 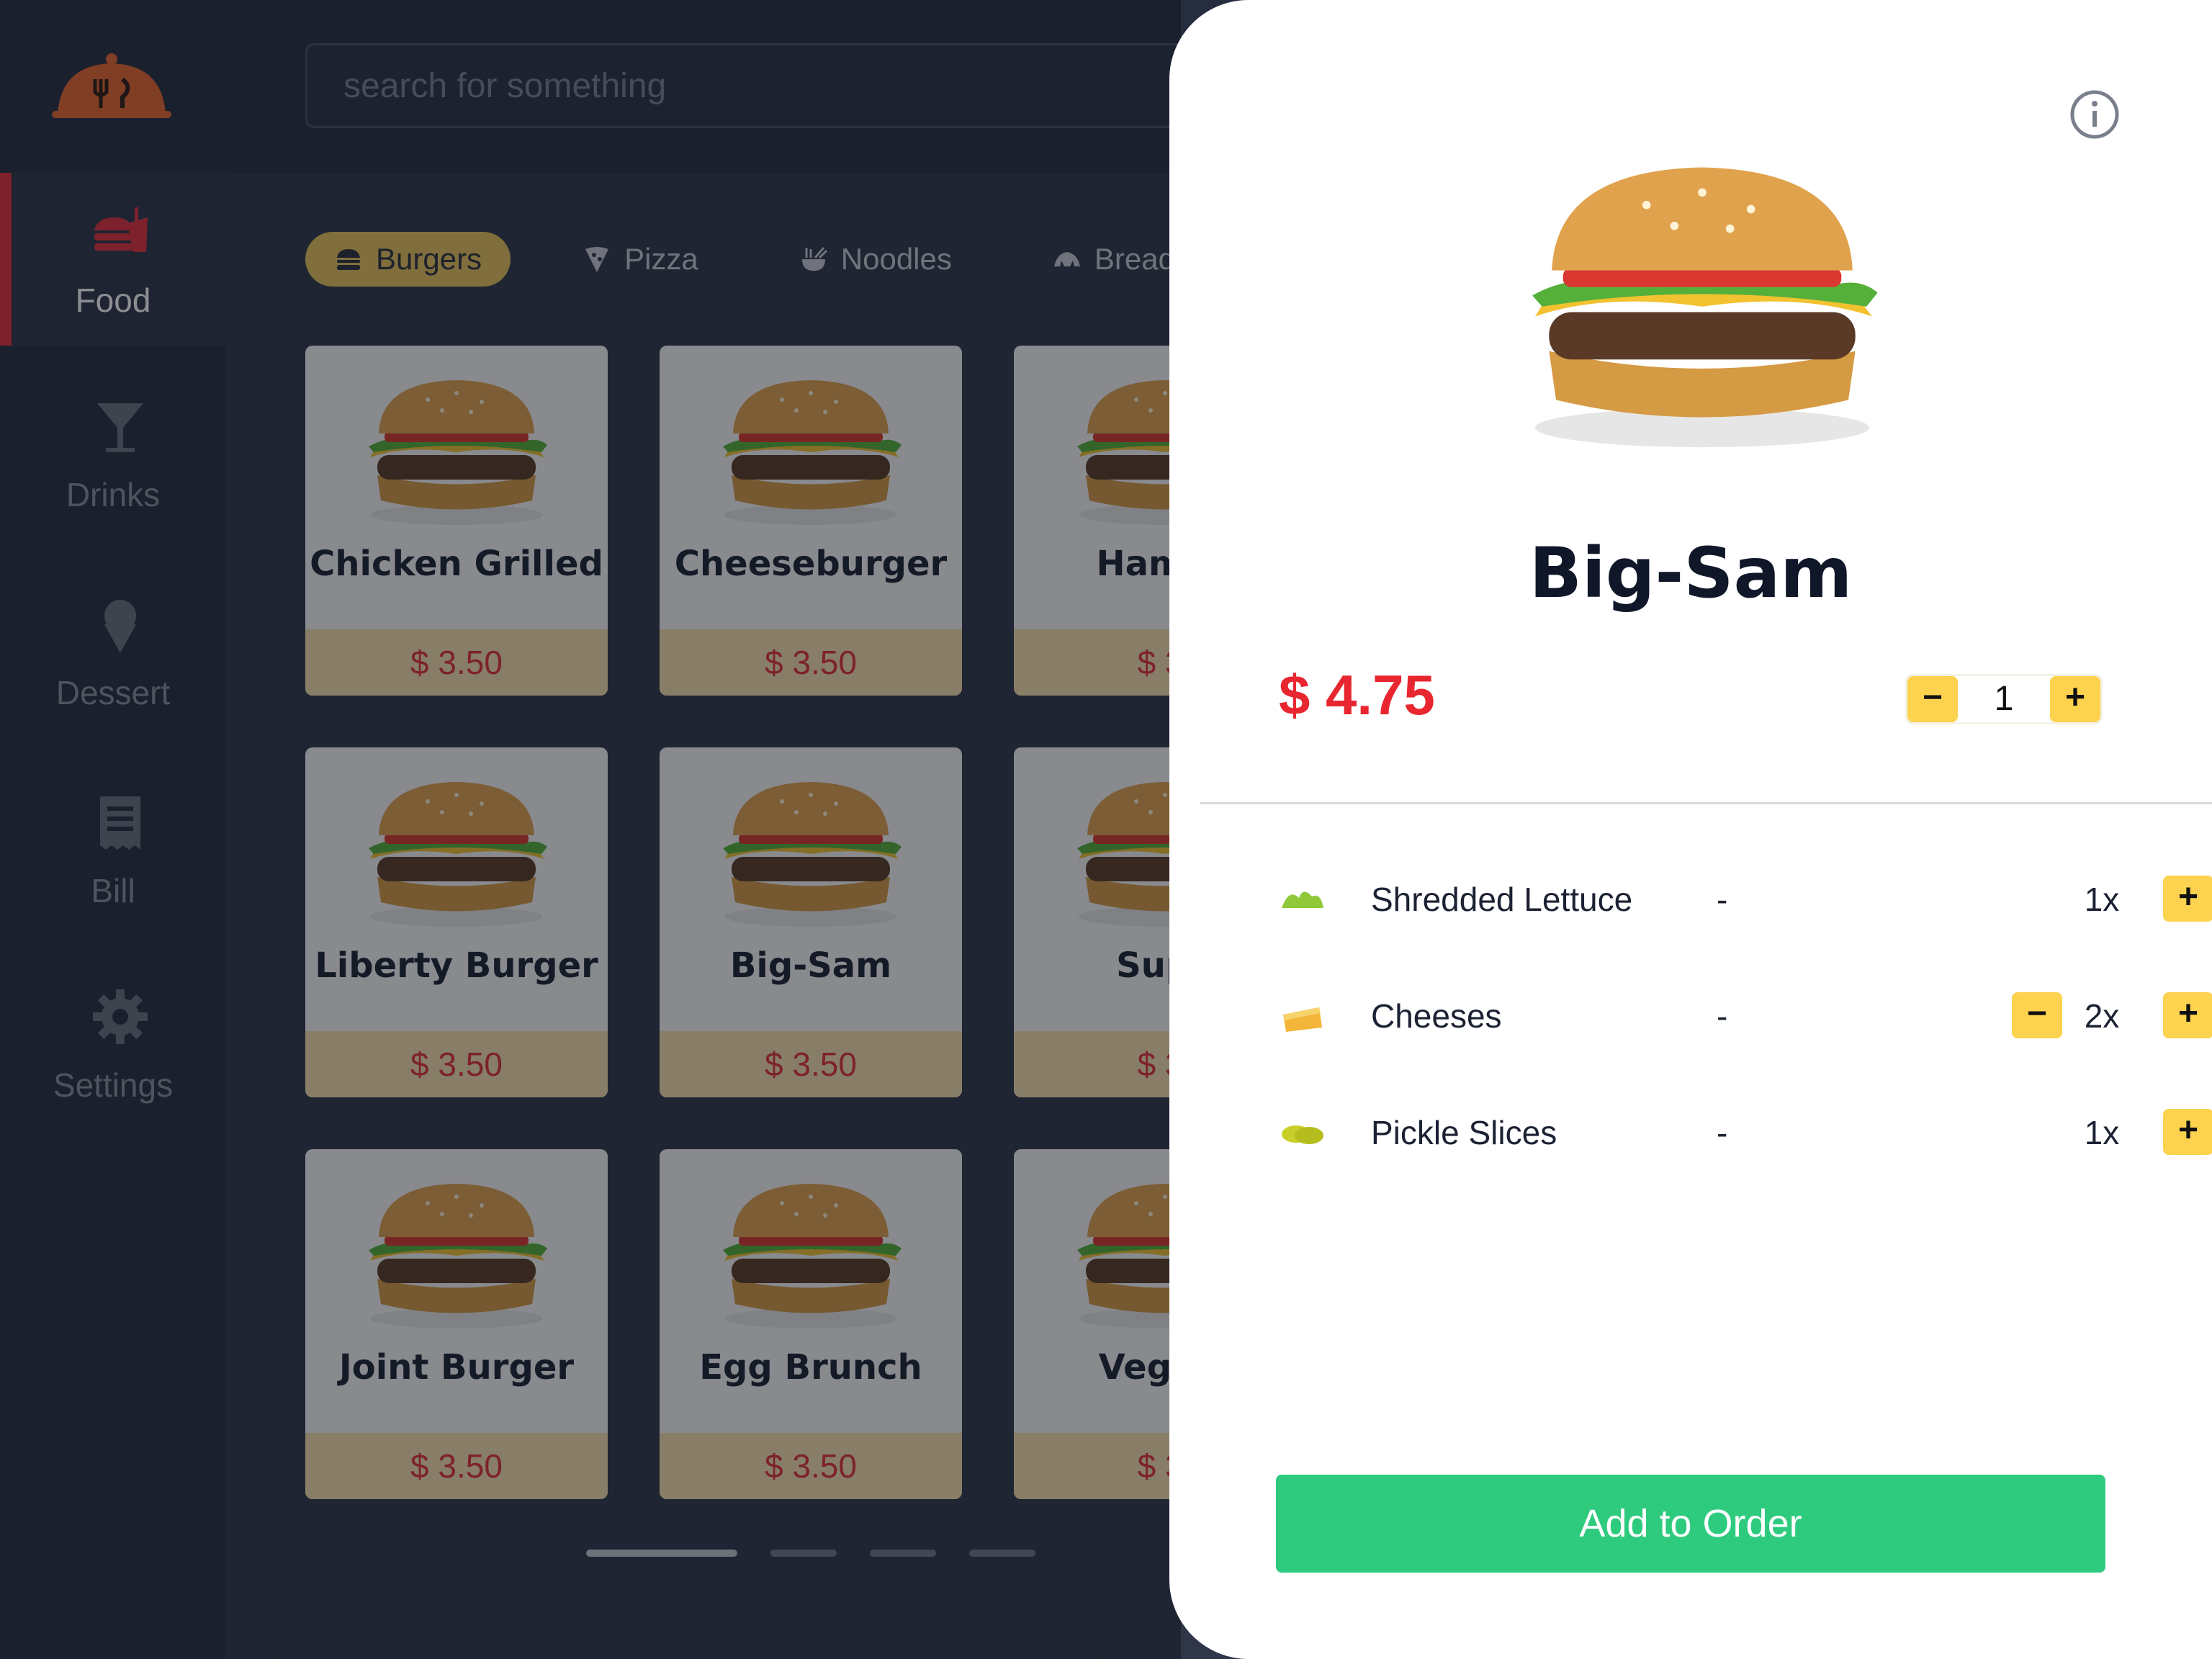 I want to click on add-to-order-button: Add to Order, so click(x=1690, y=1524).